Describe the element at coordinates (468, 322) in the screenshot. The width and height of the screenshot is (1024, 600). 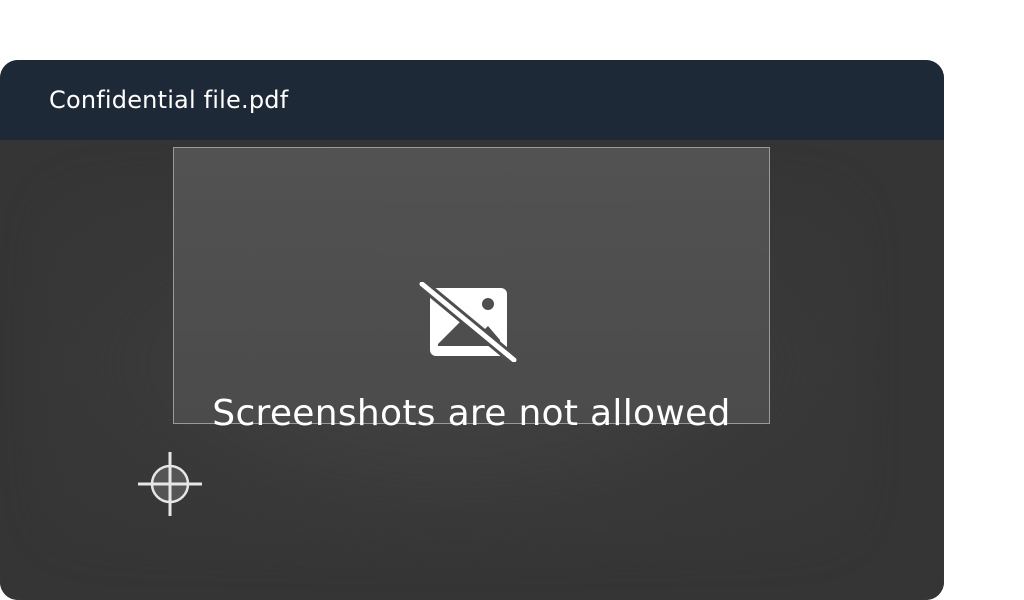
I see `image-off-icon` at that location.